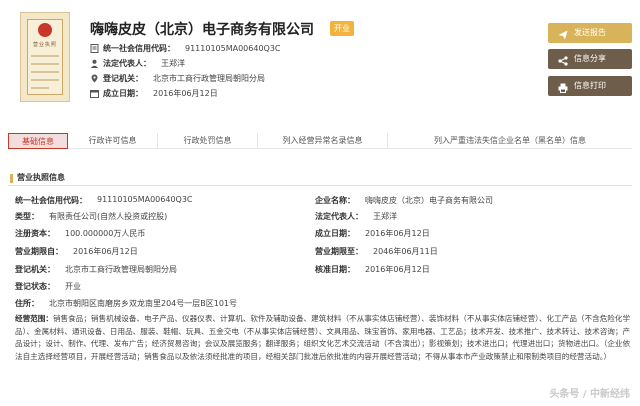 The width and height of the screenshot is (640, 406). Describe the element at coordinates (342, 28) in the screenshot. I see `status-badge: 开业` at that location.